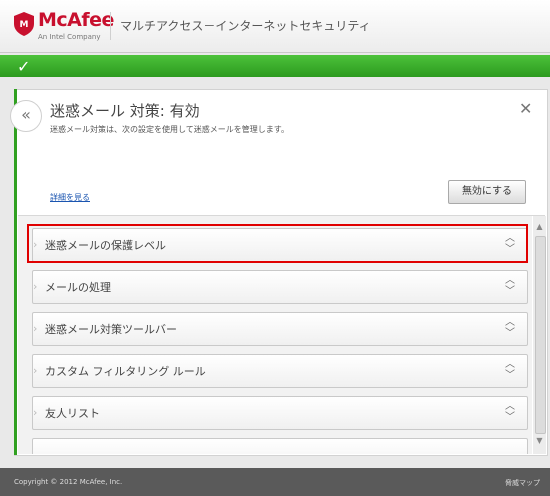  I want to click on scrollbar-thumb, so click(540, 335).